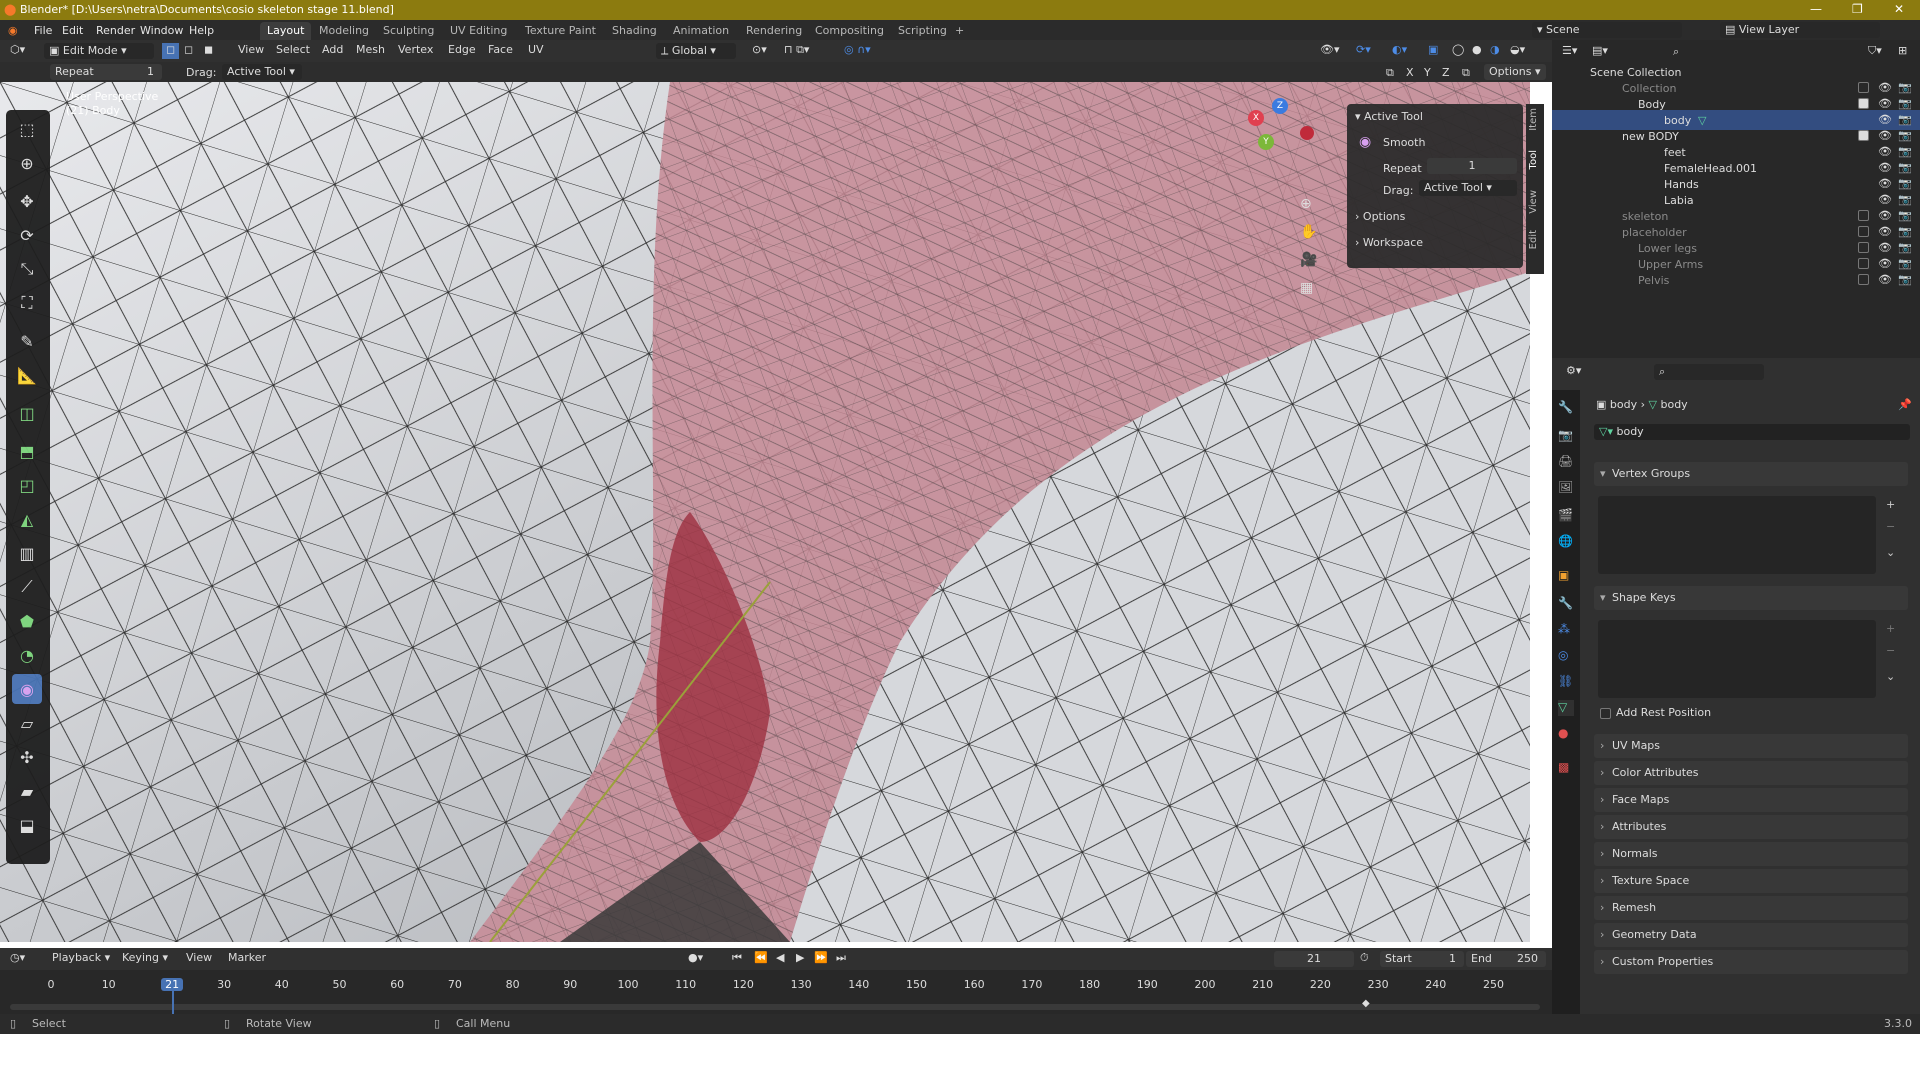 The image size is (1920, 1076). Describe the element at coordinates (286, 31) in the screenshot. I see `tab-layout: Layout` at that location.